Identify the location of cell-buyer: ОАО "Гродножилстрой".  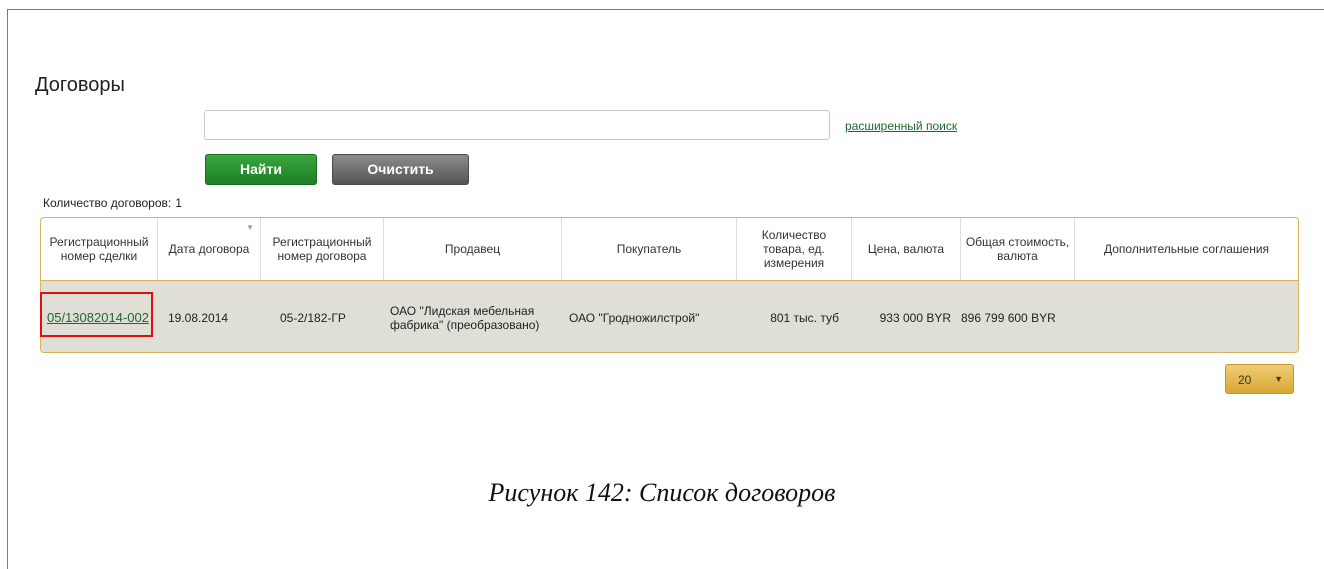
(634, 317).